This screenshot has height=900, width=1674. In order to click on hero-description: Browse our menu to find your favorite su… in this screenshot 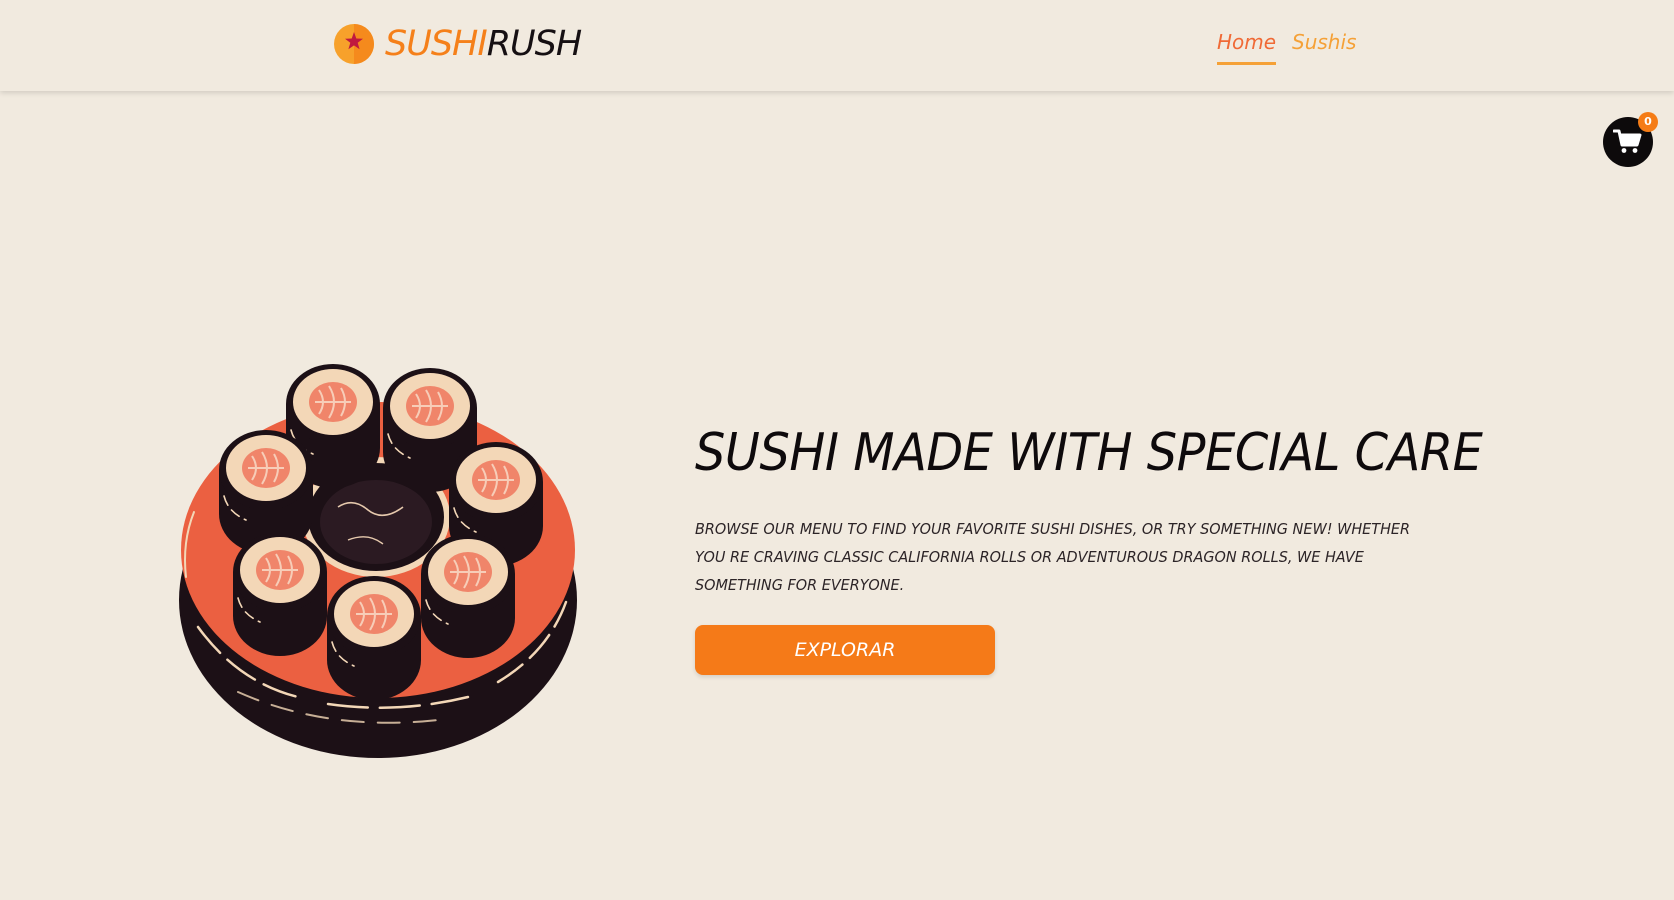, I will do `click(1053, 557)`.